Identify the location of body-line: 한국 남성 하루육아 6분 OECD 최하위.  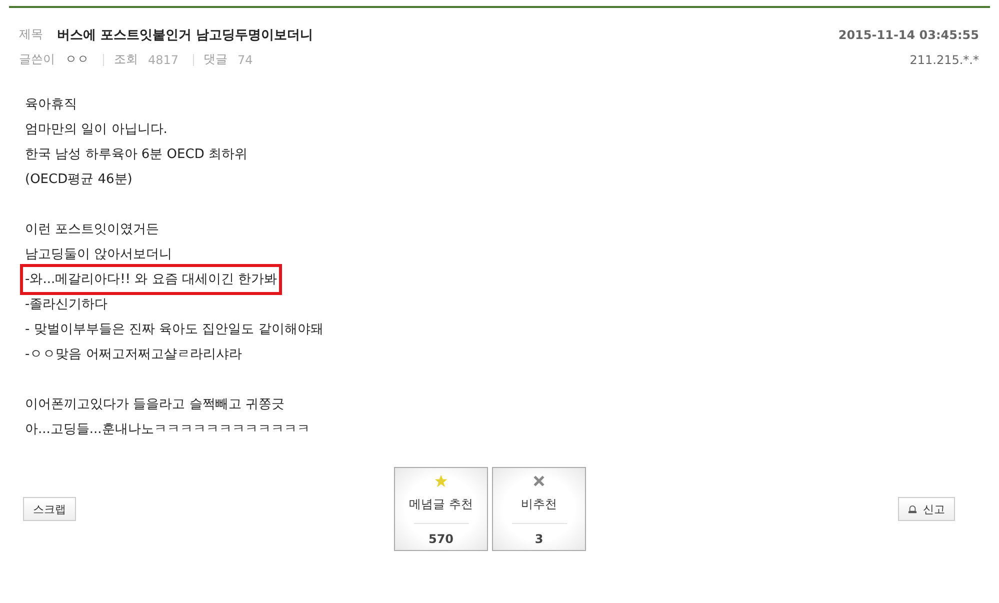
(136, 155).